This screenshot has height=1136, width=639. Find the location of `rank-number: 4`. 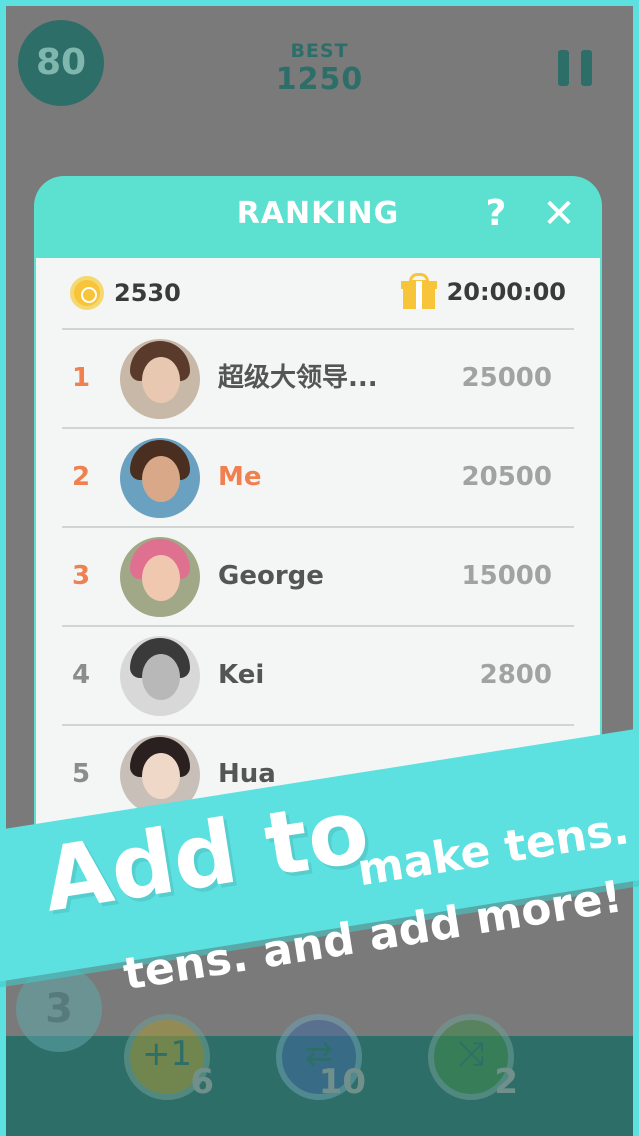

rank-number: 4 is located at coordinates (81, 675).